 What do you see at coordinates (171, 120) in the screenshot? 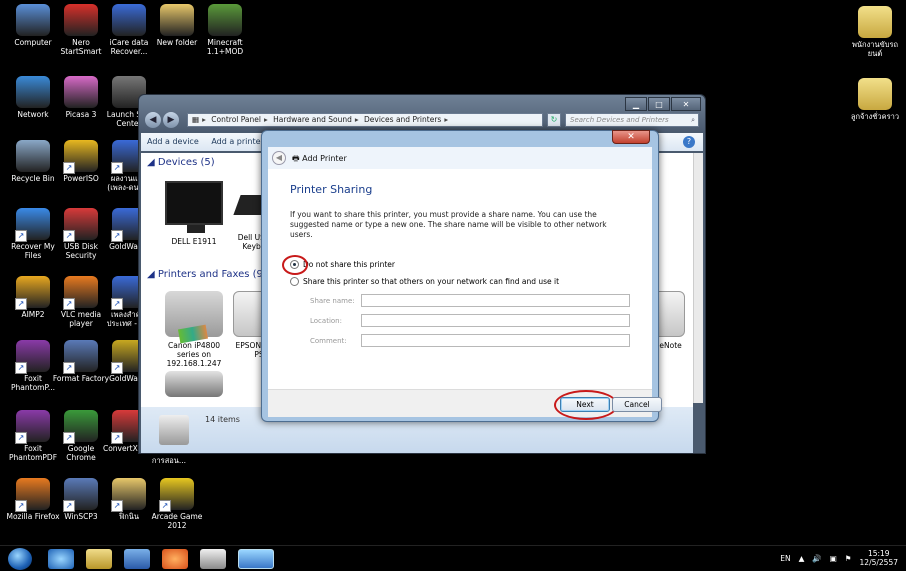
I see `forward-button: ▶` at bounding box center [171, 120].